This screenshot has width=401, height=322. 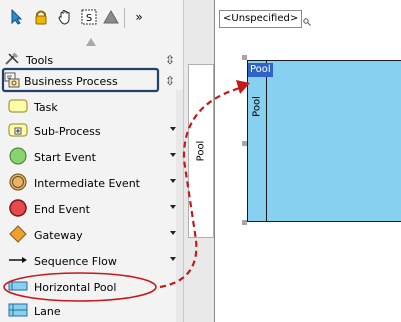 I want to click on highlight-ellipse, so click(x=80, y=287).